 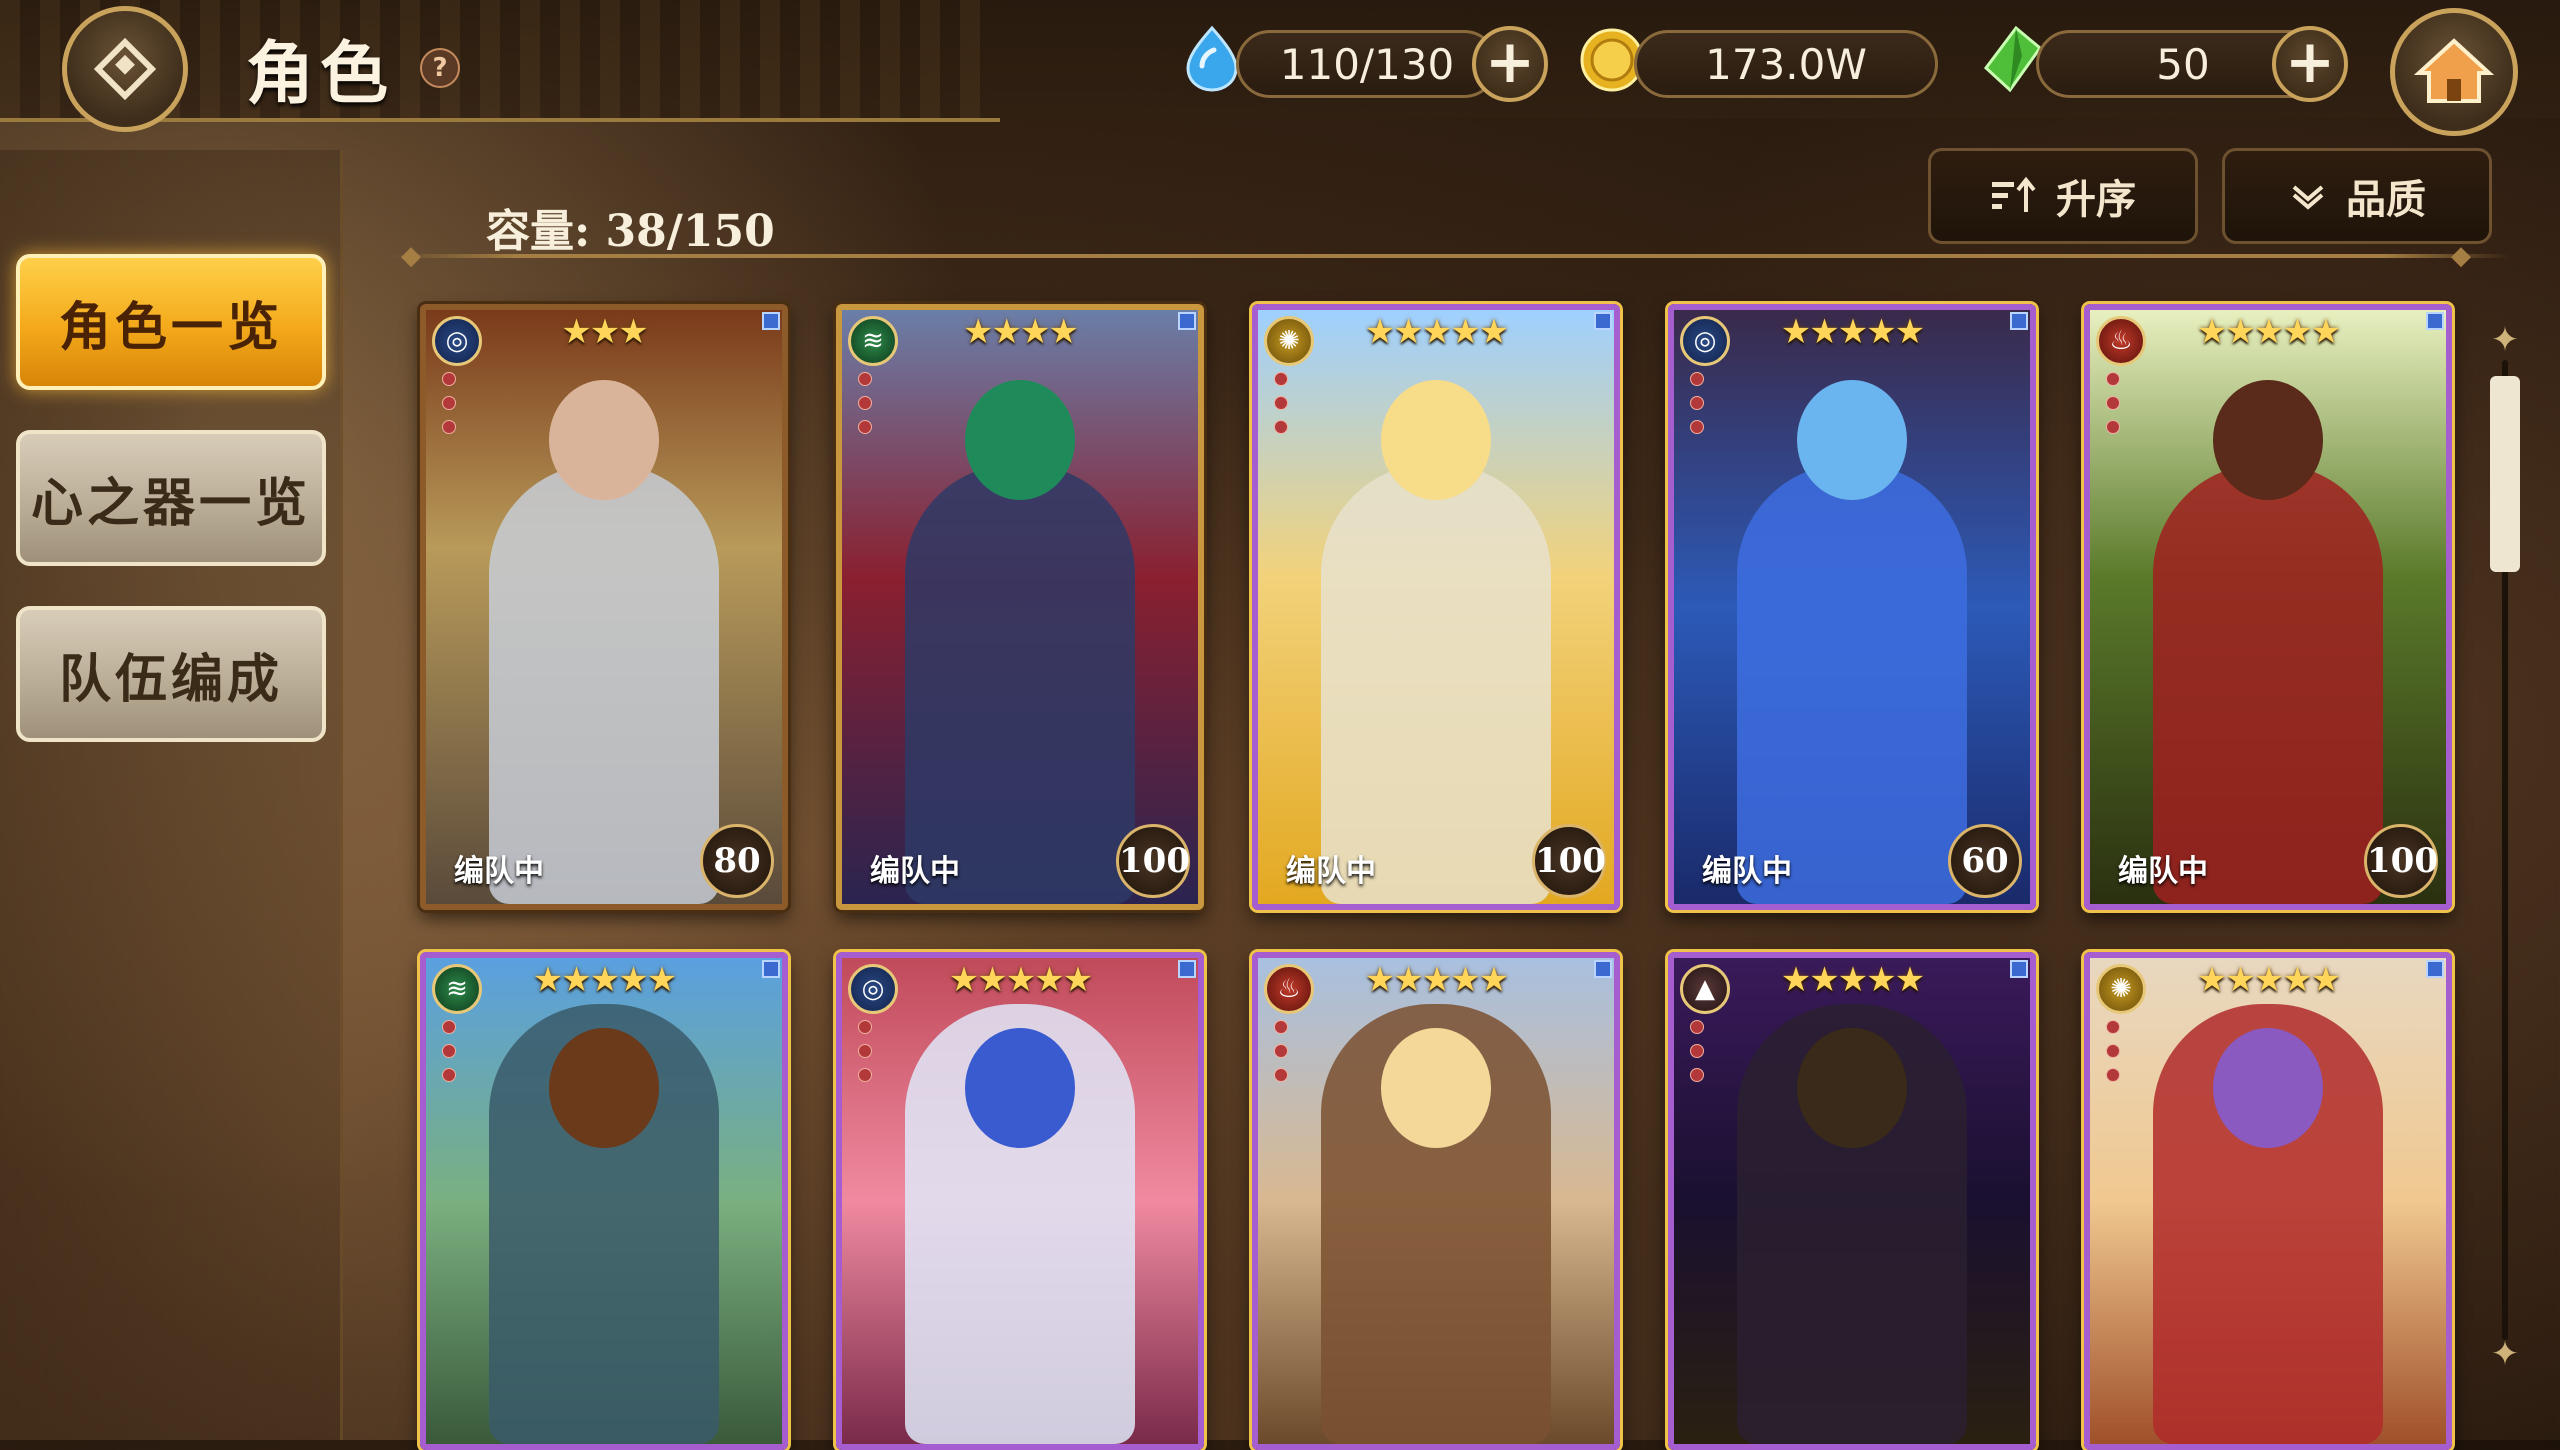 I want to click on home-icon, so click(x=2454, y=70).